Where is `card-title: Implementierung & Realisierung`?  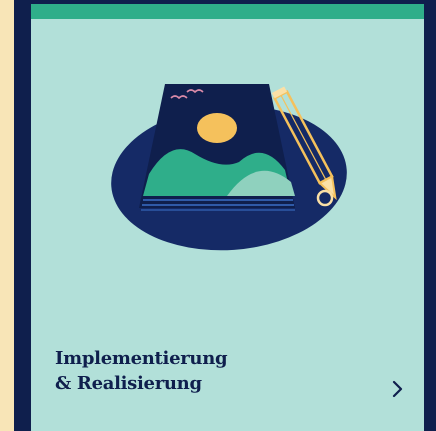
card-title: Implementierung & Realisierung is located at coordinates (205, 371).